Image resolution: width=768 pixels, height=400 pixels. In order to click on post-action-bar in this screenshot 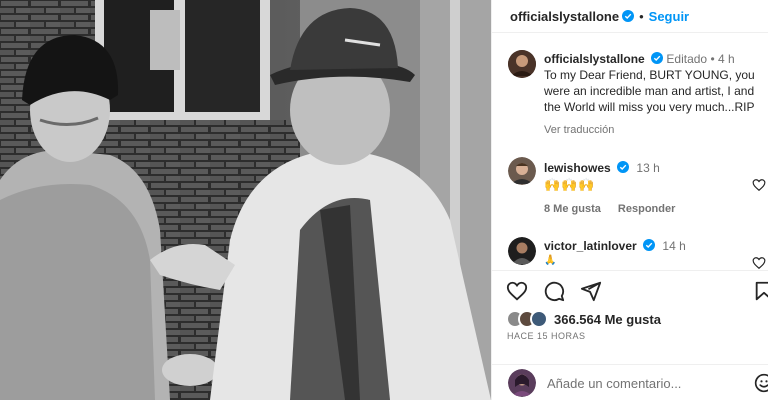, I will do `click(637, 291)`.